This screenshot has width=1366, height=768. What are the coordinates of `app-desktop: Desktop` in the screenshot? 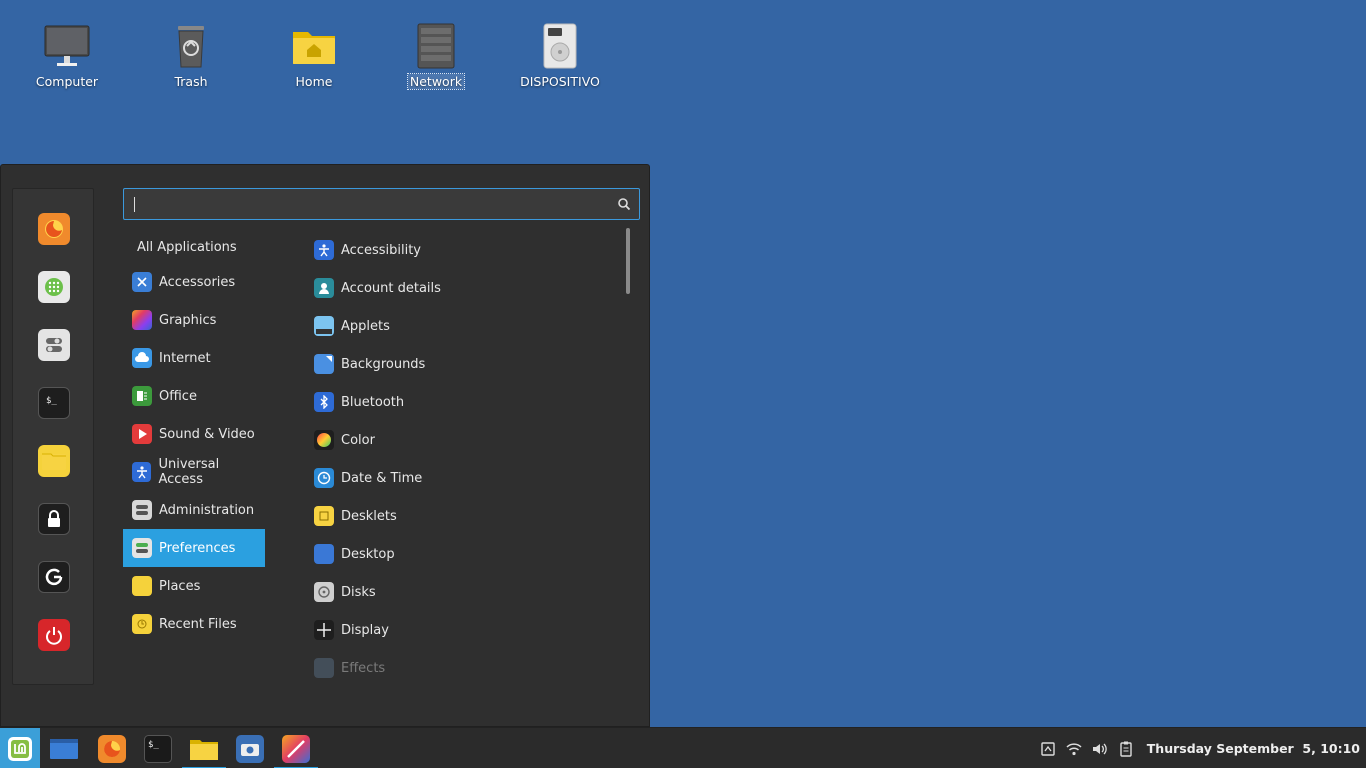 It's located at (461, 554).